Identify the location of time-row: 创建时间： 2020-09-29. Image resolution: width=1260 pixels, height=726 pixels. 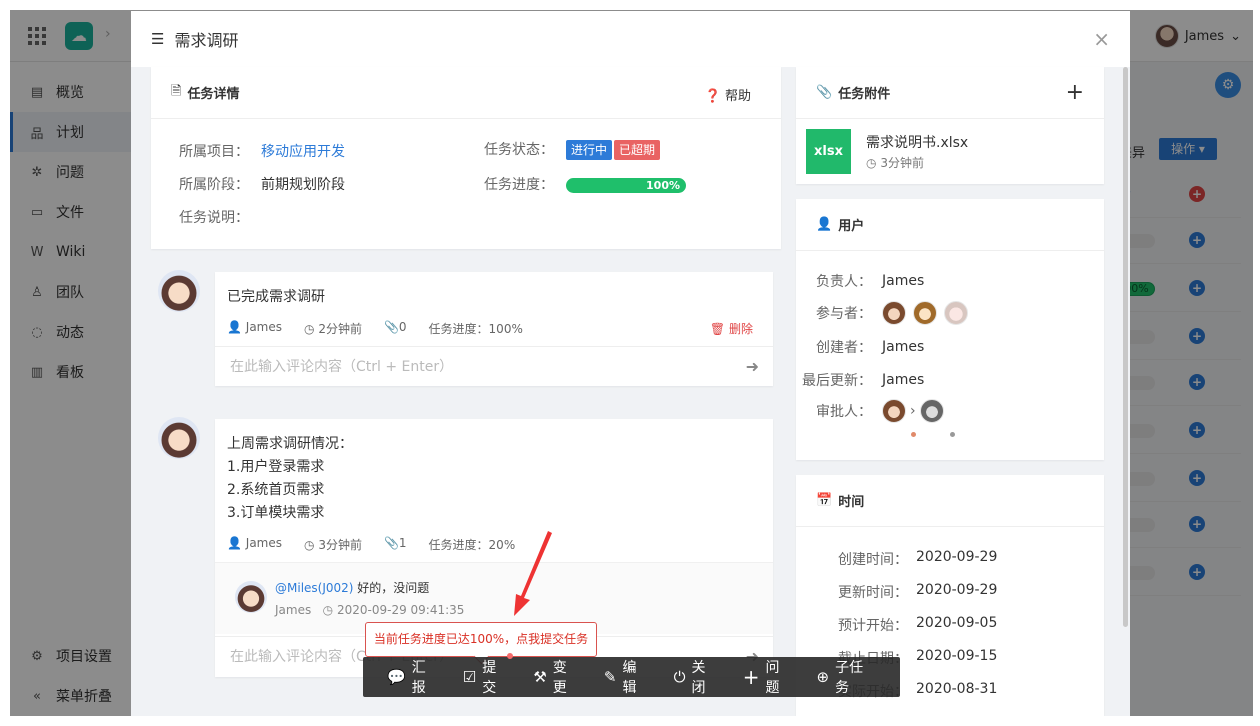
(901, 559).